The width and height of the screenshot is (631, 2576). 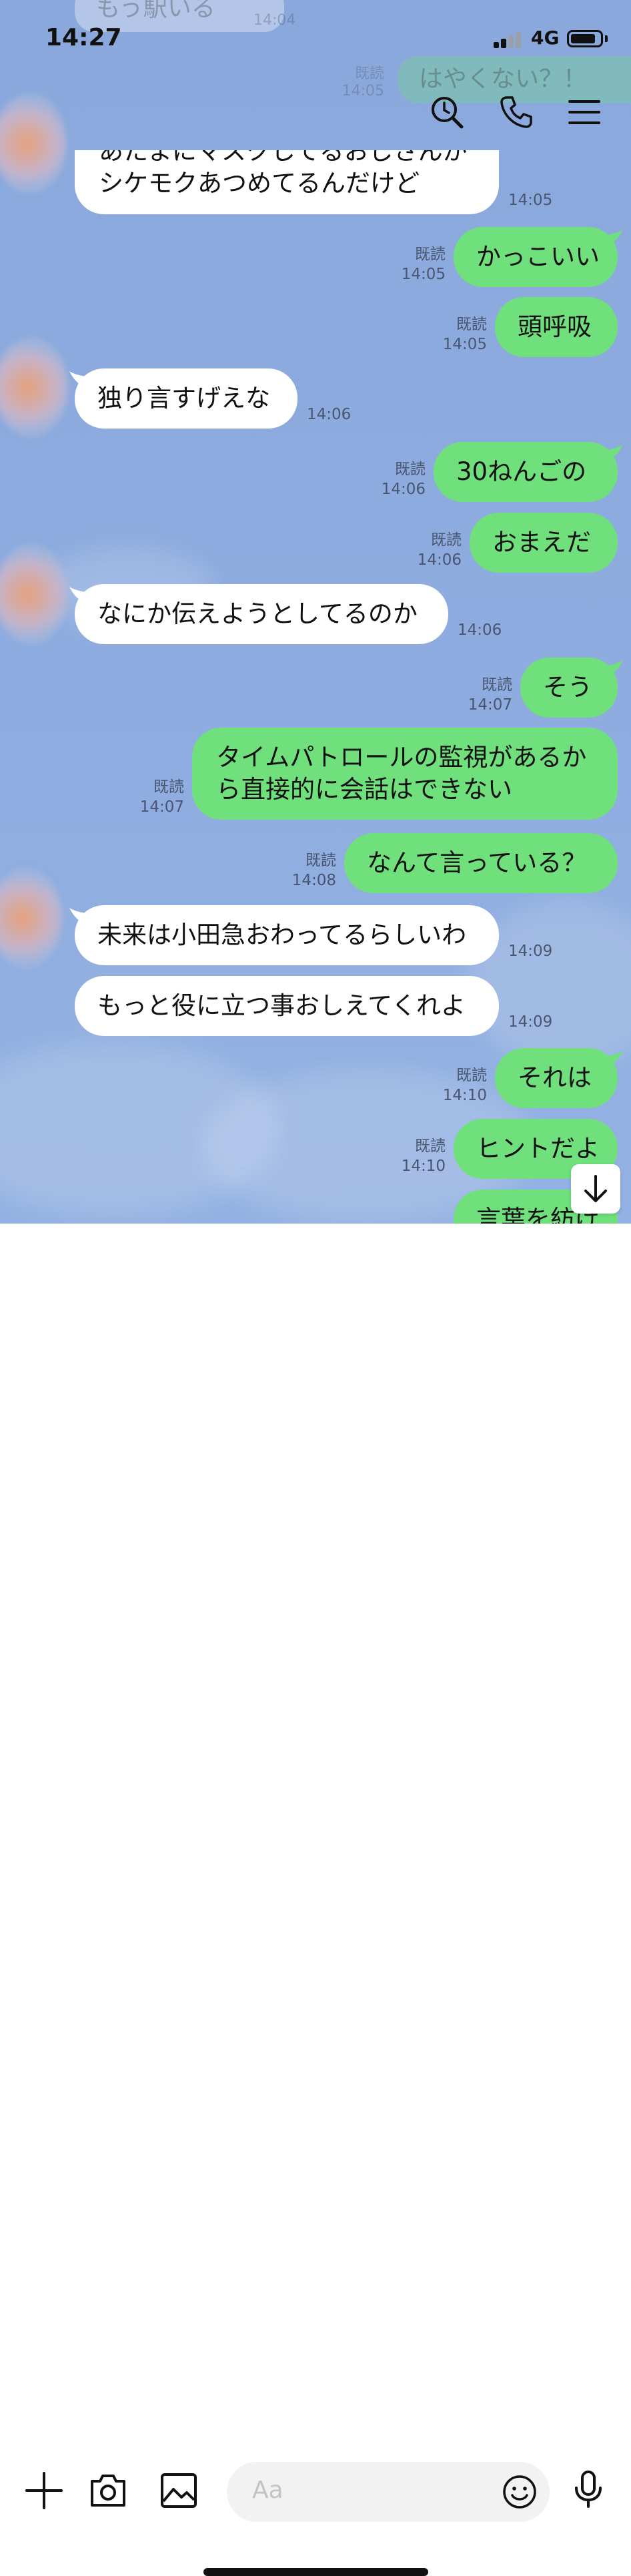 I want to click on status-bar: 14:27 4G, so click(x=315, y=36).